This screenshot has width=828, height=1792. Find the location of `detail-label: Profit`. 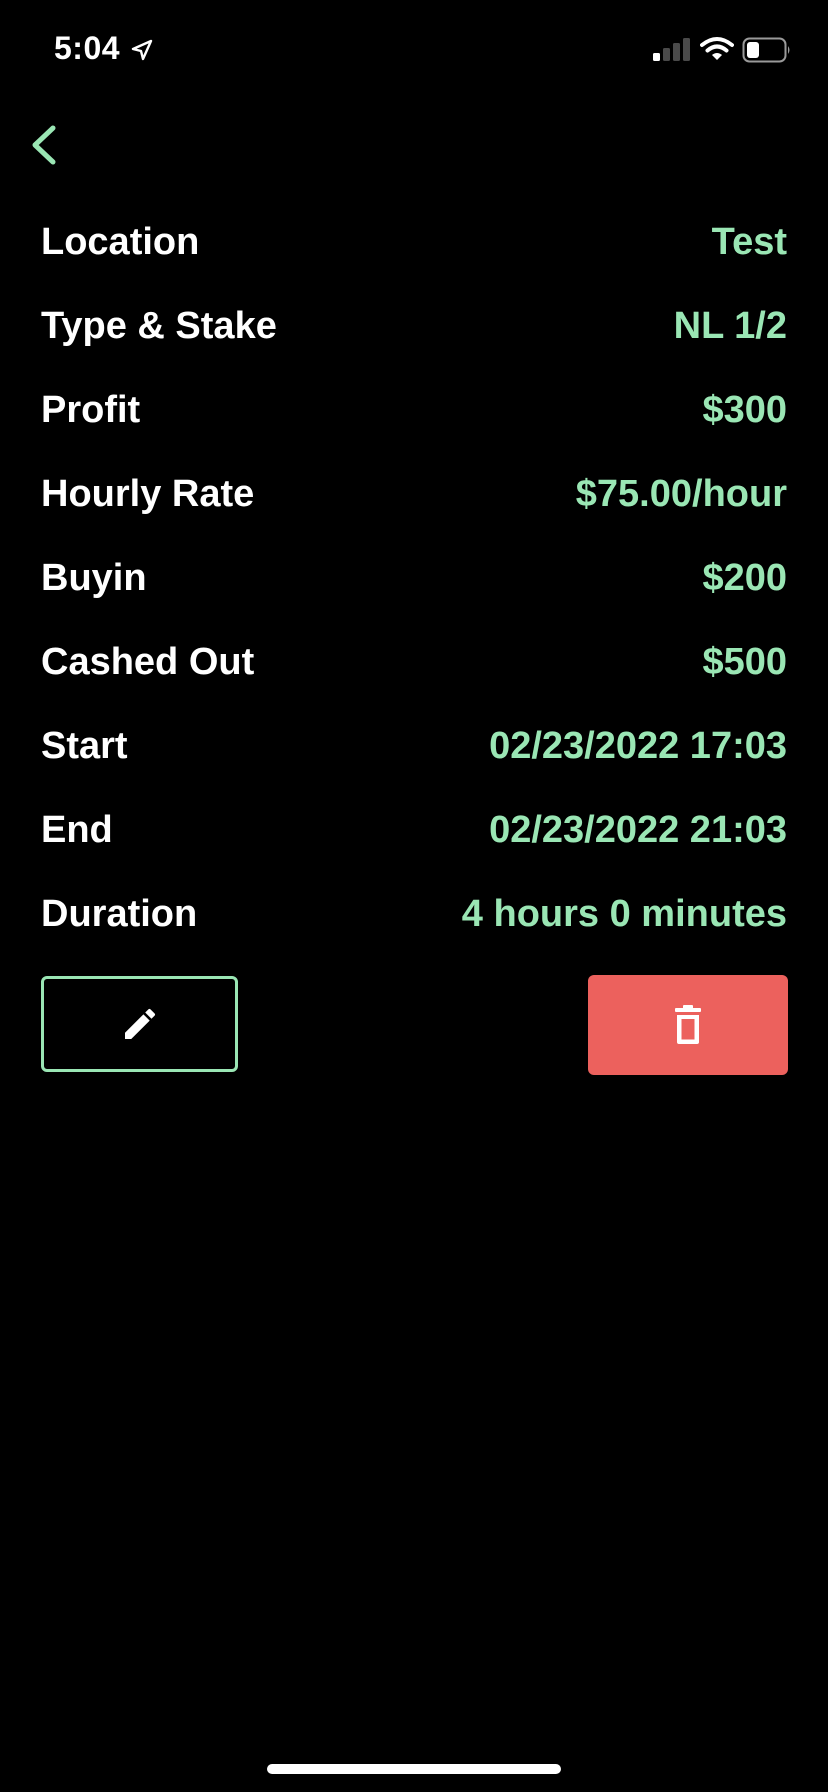

detail-label: Profit is located at coordinates (91, 409).